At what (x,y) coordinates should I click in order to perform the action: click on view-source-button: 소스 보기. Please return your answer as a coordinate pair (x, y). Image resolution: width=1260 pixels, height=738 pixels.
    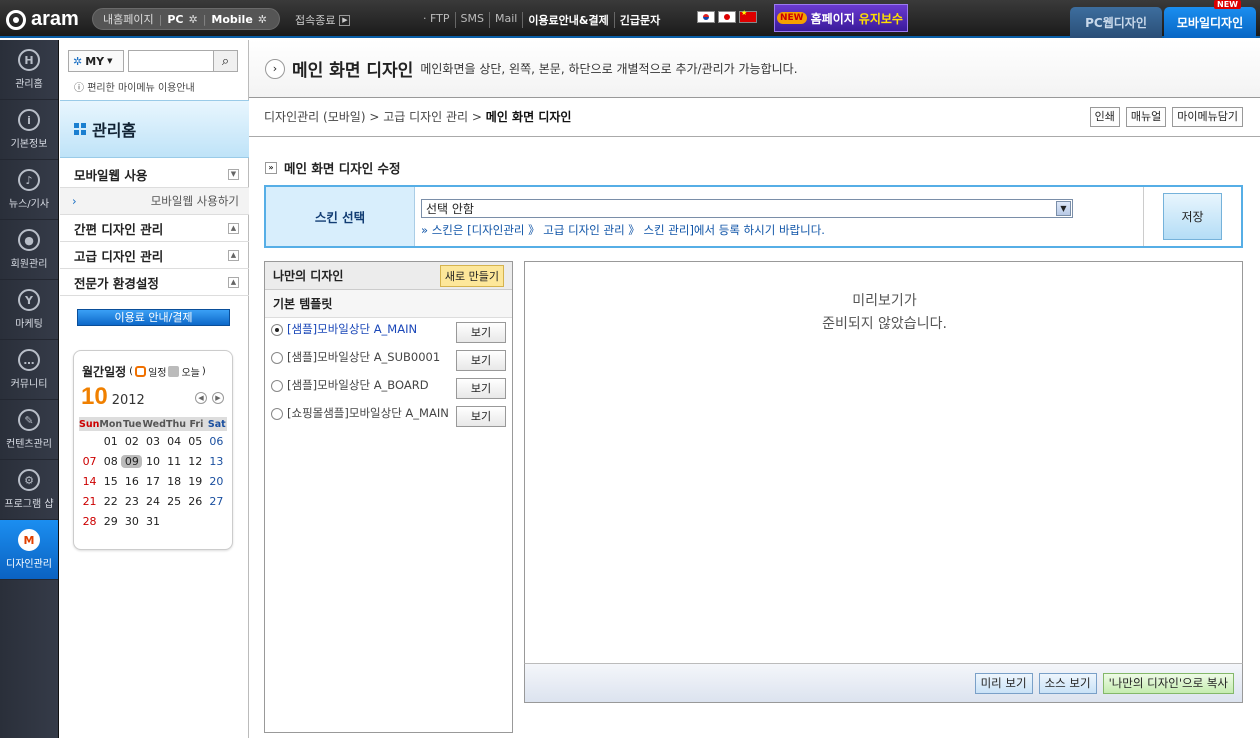
    Looking at the image, I should click on (1067, 683).